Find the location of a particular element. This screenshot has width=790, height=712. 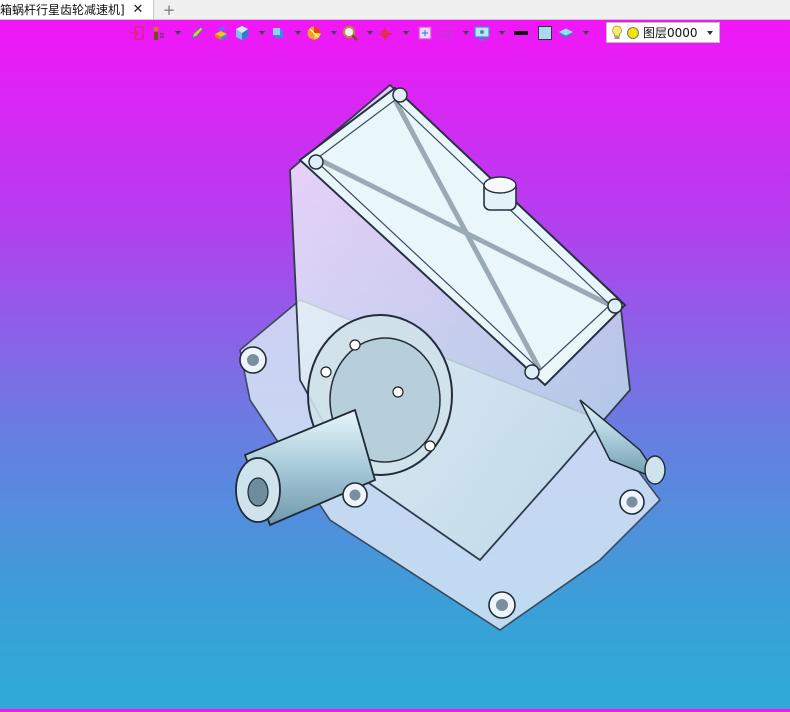

cube-icon is located at coordinates (251, 33).